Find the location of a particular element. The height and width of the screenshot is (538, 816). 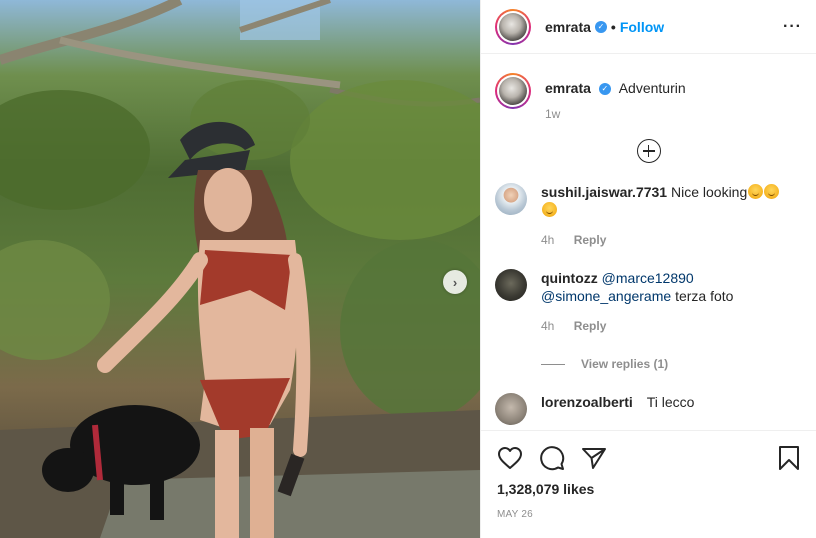

author-username: emrata is located at coordinates (568, 27).